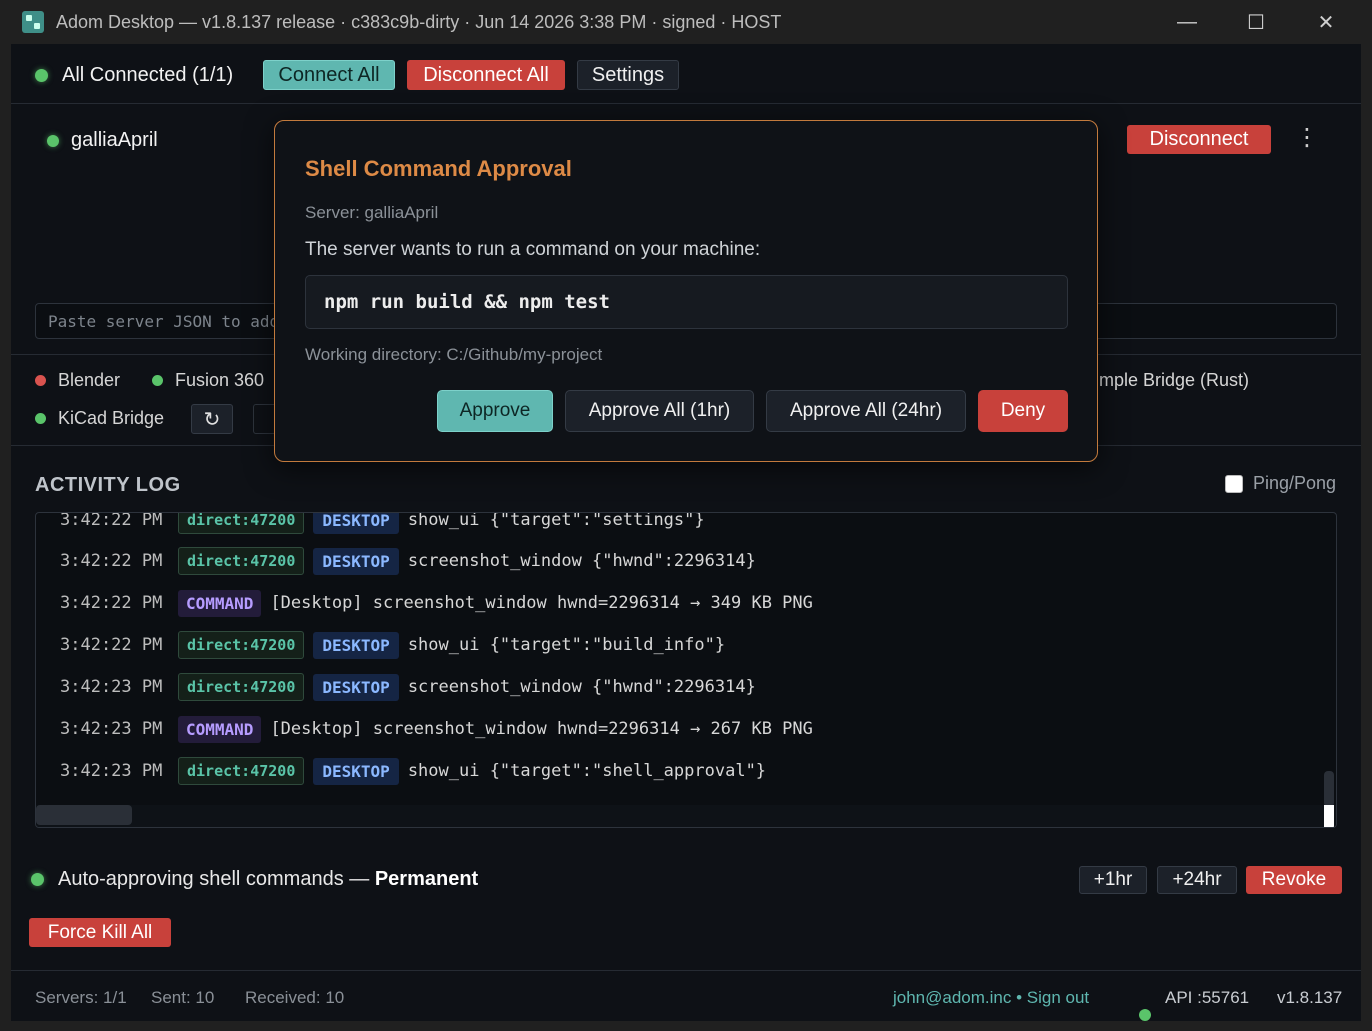 Image resolution: width=1372 pixels, height=1031 pixels. What do you see at coordinates (148, 75) in the screenshot?
I see `connection-status-label: All Connected (1/1)` at bounding box center [148, 75].